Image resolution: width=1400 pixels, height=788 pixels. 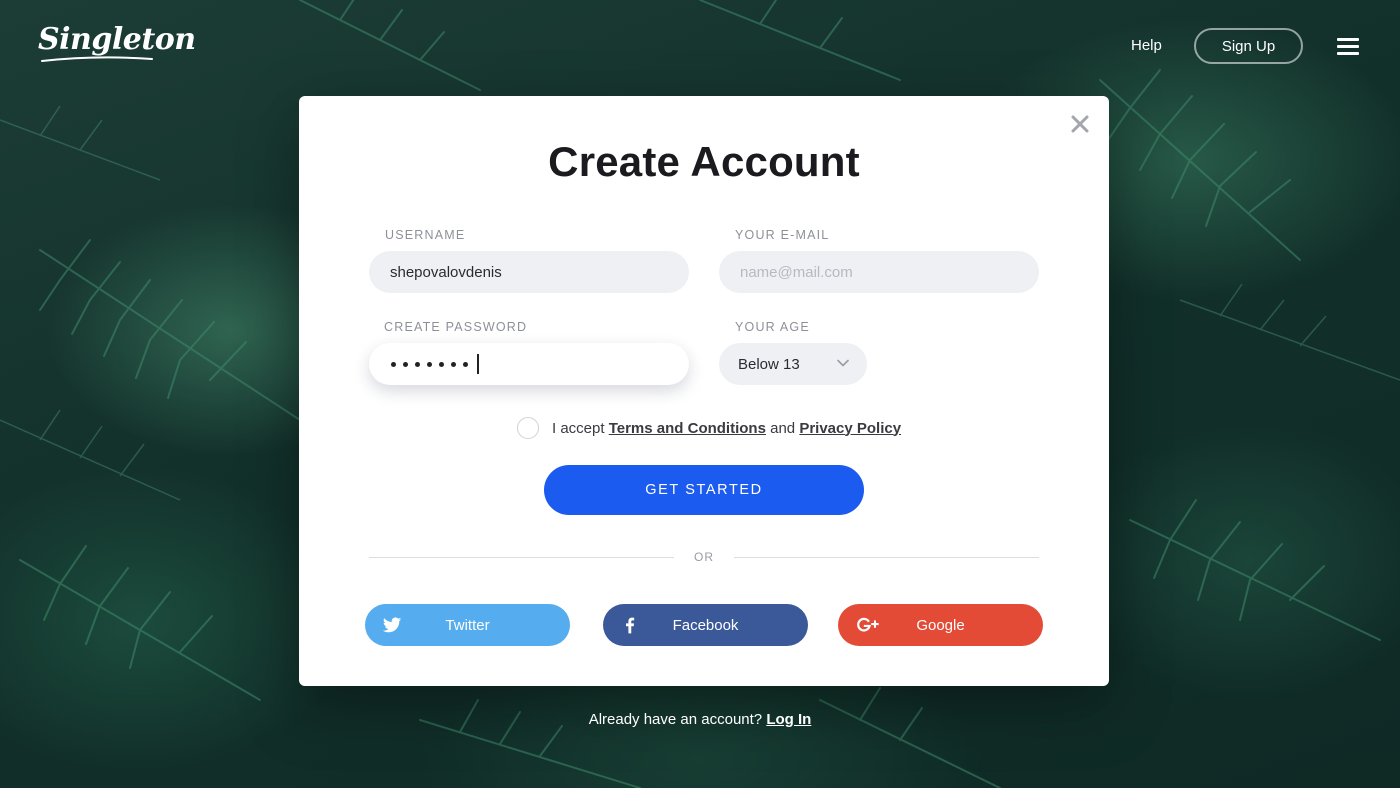 What do you see at coordinates (392, 625) in the screenshot?
I see `twitter-icon` at bounding box center [392, 625].